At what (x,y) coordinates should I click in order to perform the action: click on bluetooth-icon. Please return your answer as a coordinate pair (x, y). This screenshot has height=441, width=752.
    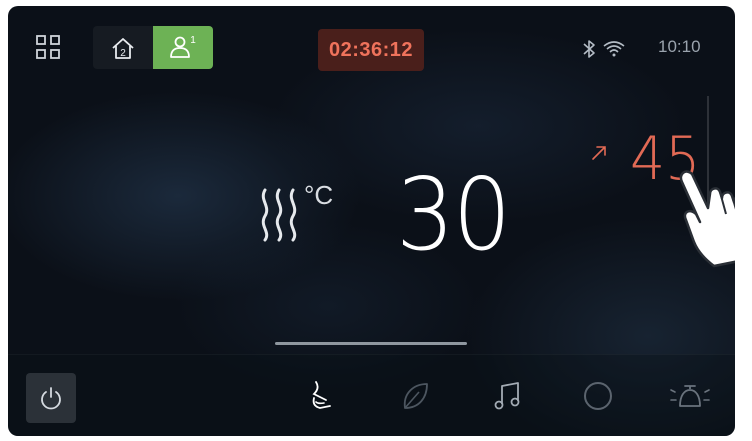
    Looking at the image, I should click on (589, 49).